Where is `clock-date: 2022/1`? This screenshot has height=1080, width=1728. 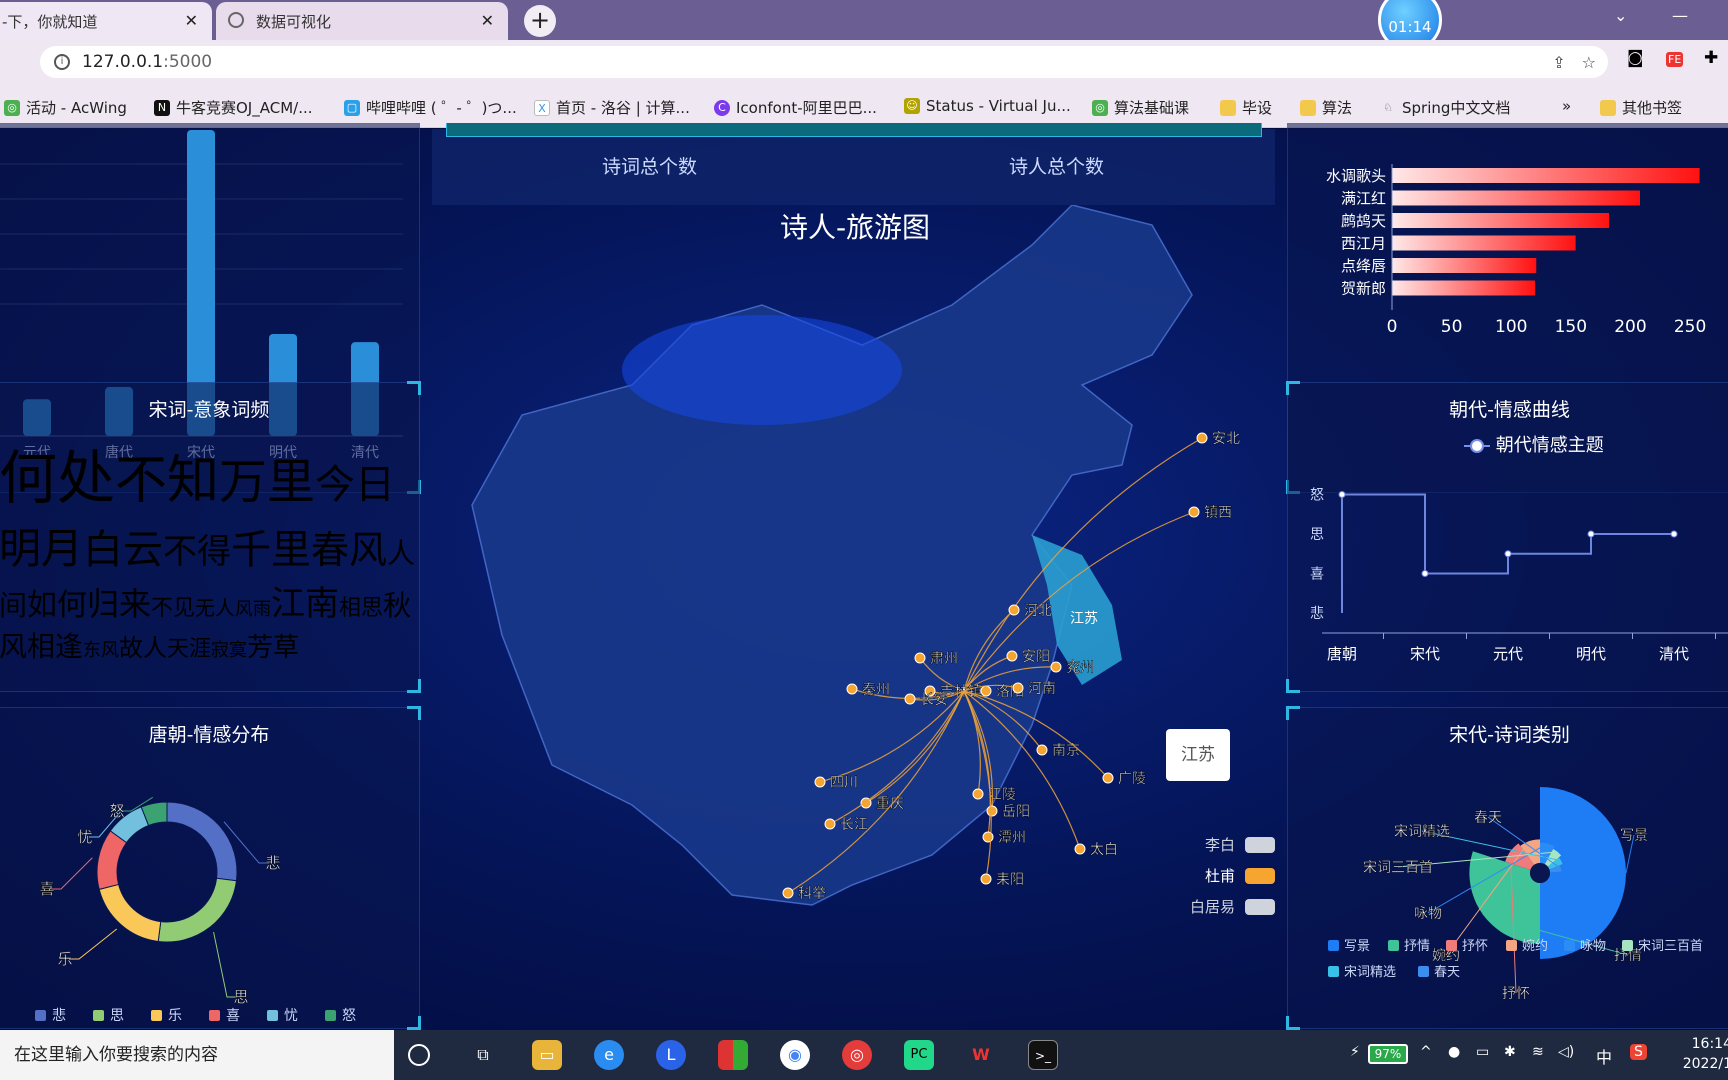 clock-date: 2022/1 is located at coordinates (1705, 1064).